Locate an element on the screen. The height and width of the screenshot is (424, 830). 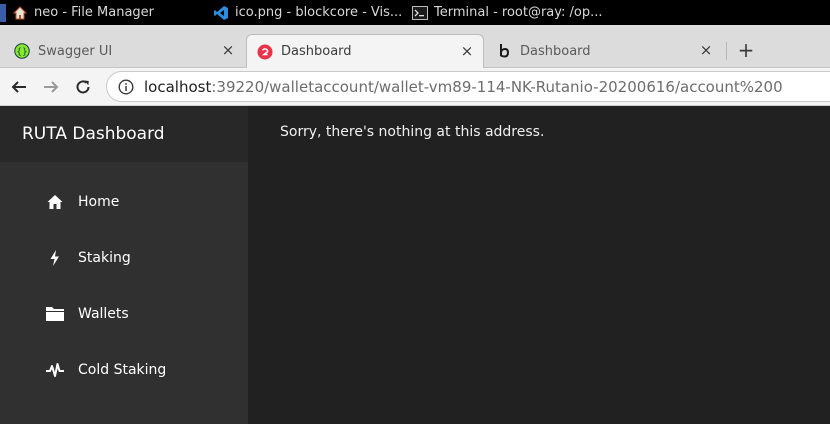
sidebar-item-cold-staking: Cold Staking is located at coordinates (124, 370).